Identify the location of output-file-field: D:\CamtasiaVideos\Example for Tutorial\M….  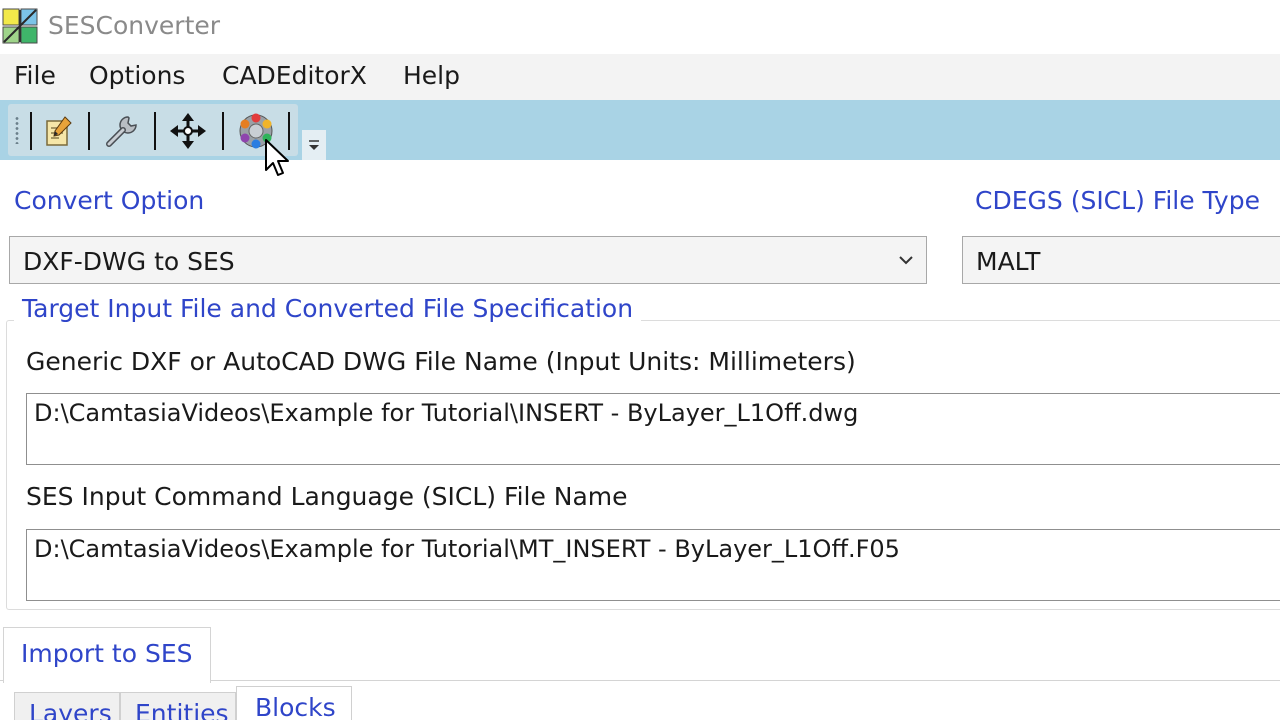
(653, 565).